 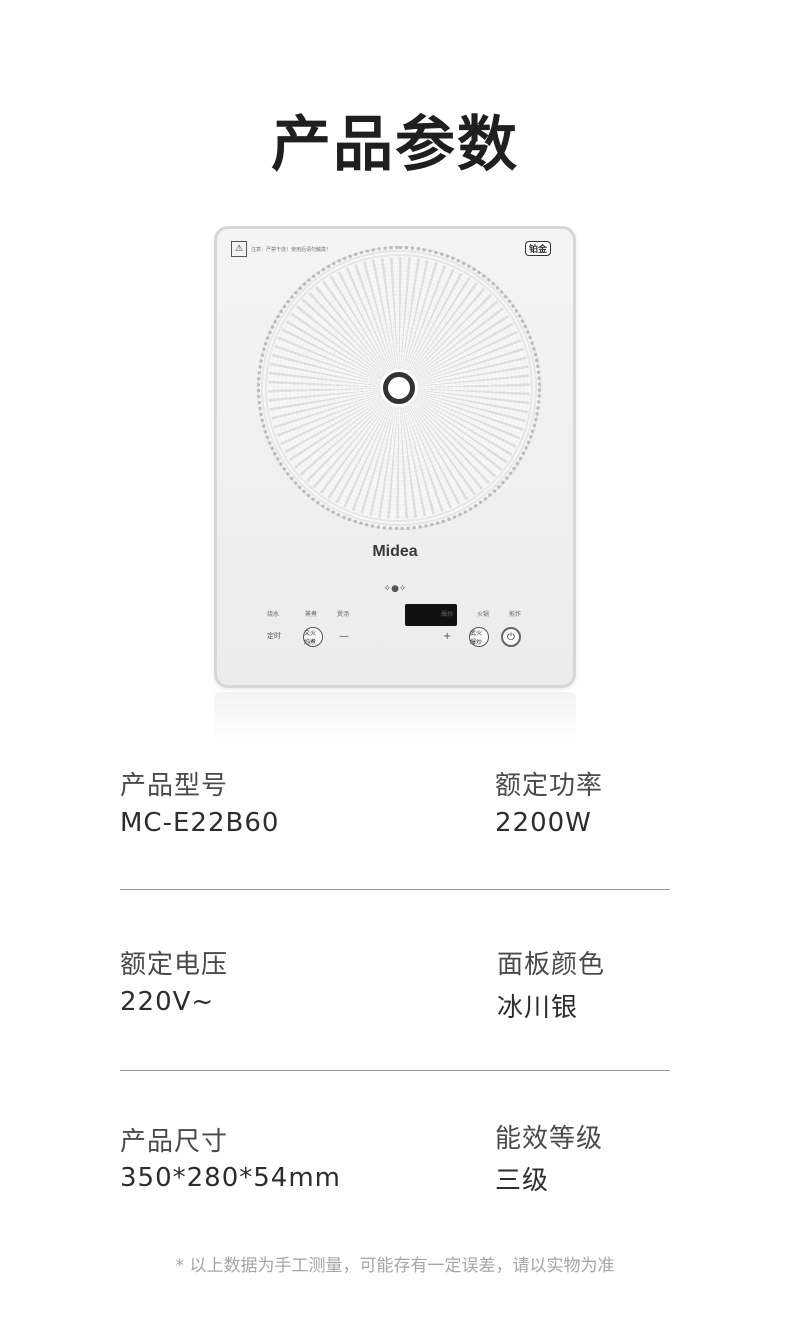 I want to click on mode-label: 烧水, so click(x=273, y=614).